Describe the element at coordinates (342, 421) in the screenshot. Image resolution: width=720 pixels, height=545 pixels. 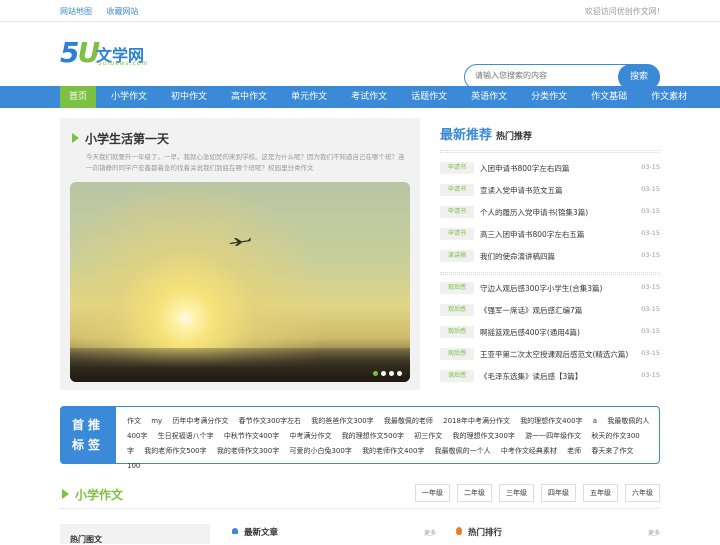
I see `tag-link: 我的爸爸作文300字` at that location.